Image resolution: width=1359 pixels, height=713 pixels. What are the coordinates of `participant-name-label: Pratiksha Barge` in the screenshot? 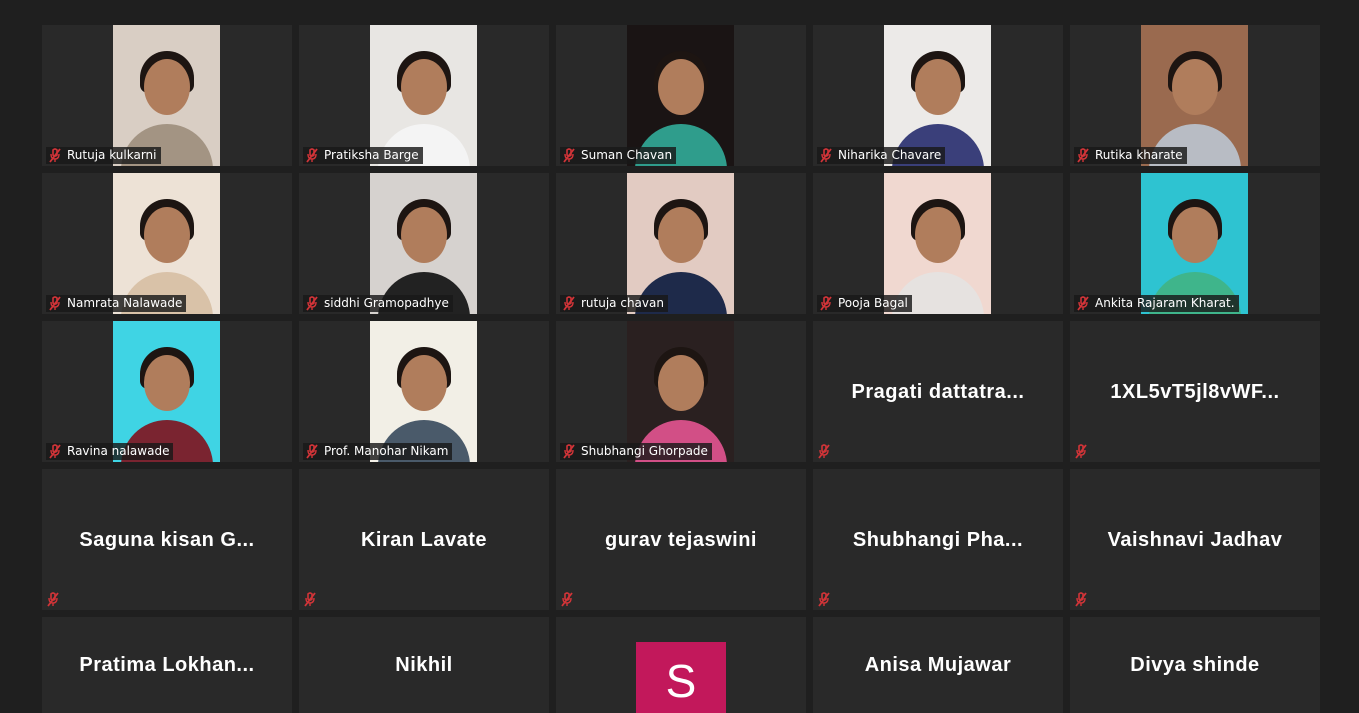 It's located at (363, 155).